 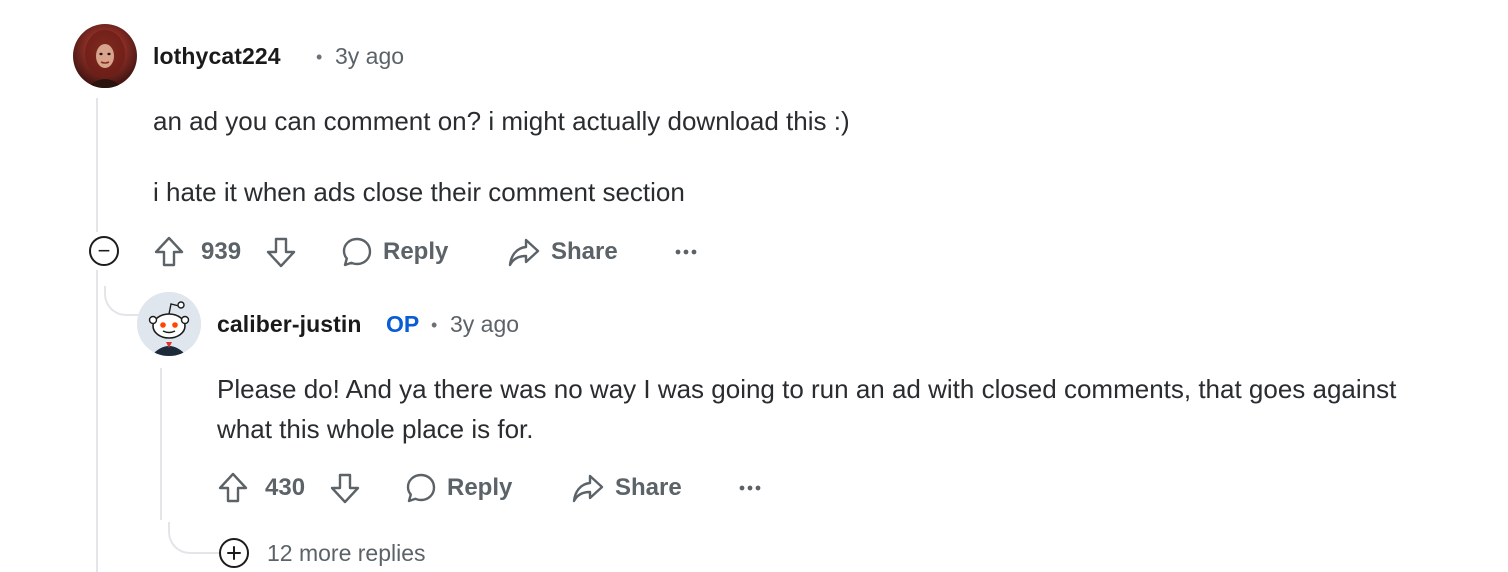 What do you see at coordinates (285, 487) in the screenshot?
I see `vote-count: 430` at bounding box center [285, 487].